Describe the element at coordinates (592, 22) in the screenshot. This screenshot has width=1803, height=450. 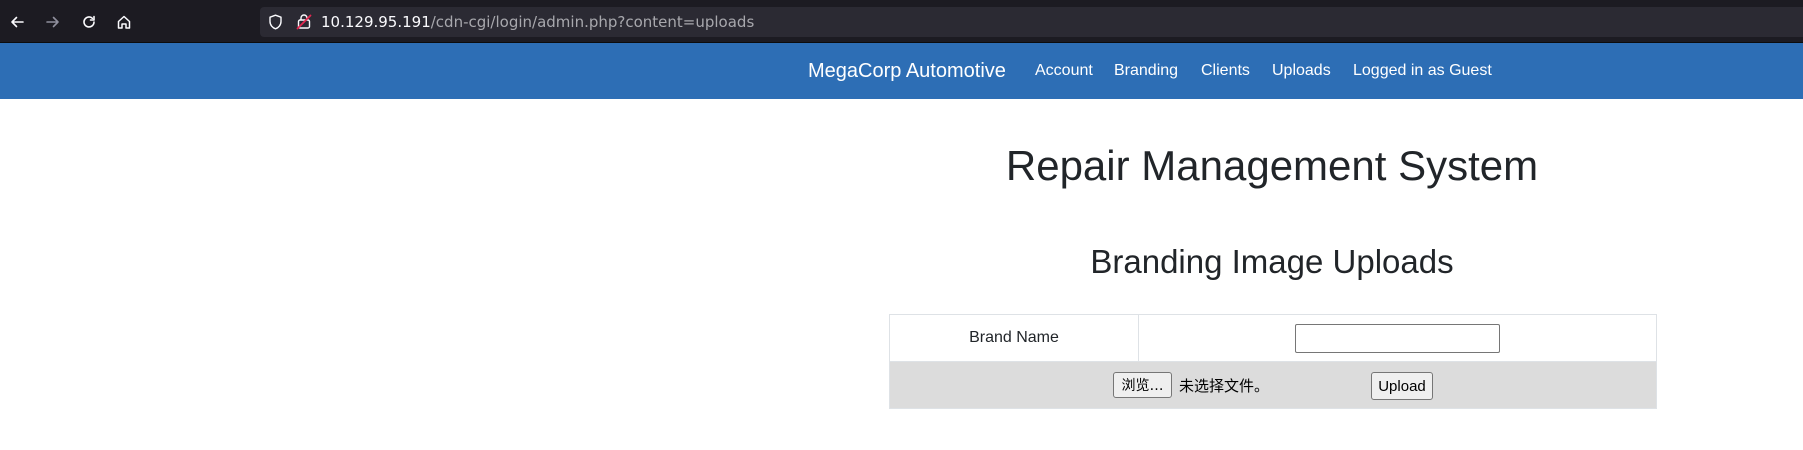
I see `url-path: /cdn-cgi/login/admin.php?content=uploads` at that location.